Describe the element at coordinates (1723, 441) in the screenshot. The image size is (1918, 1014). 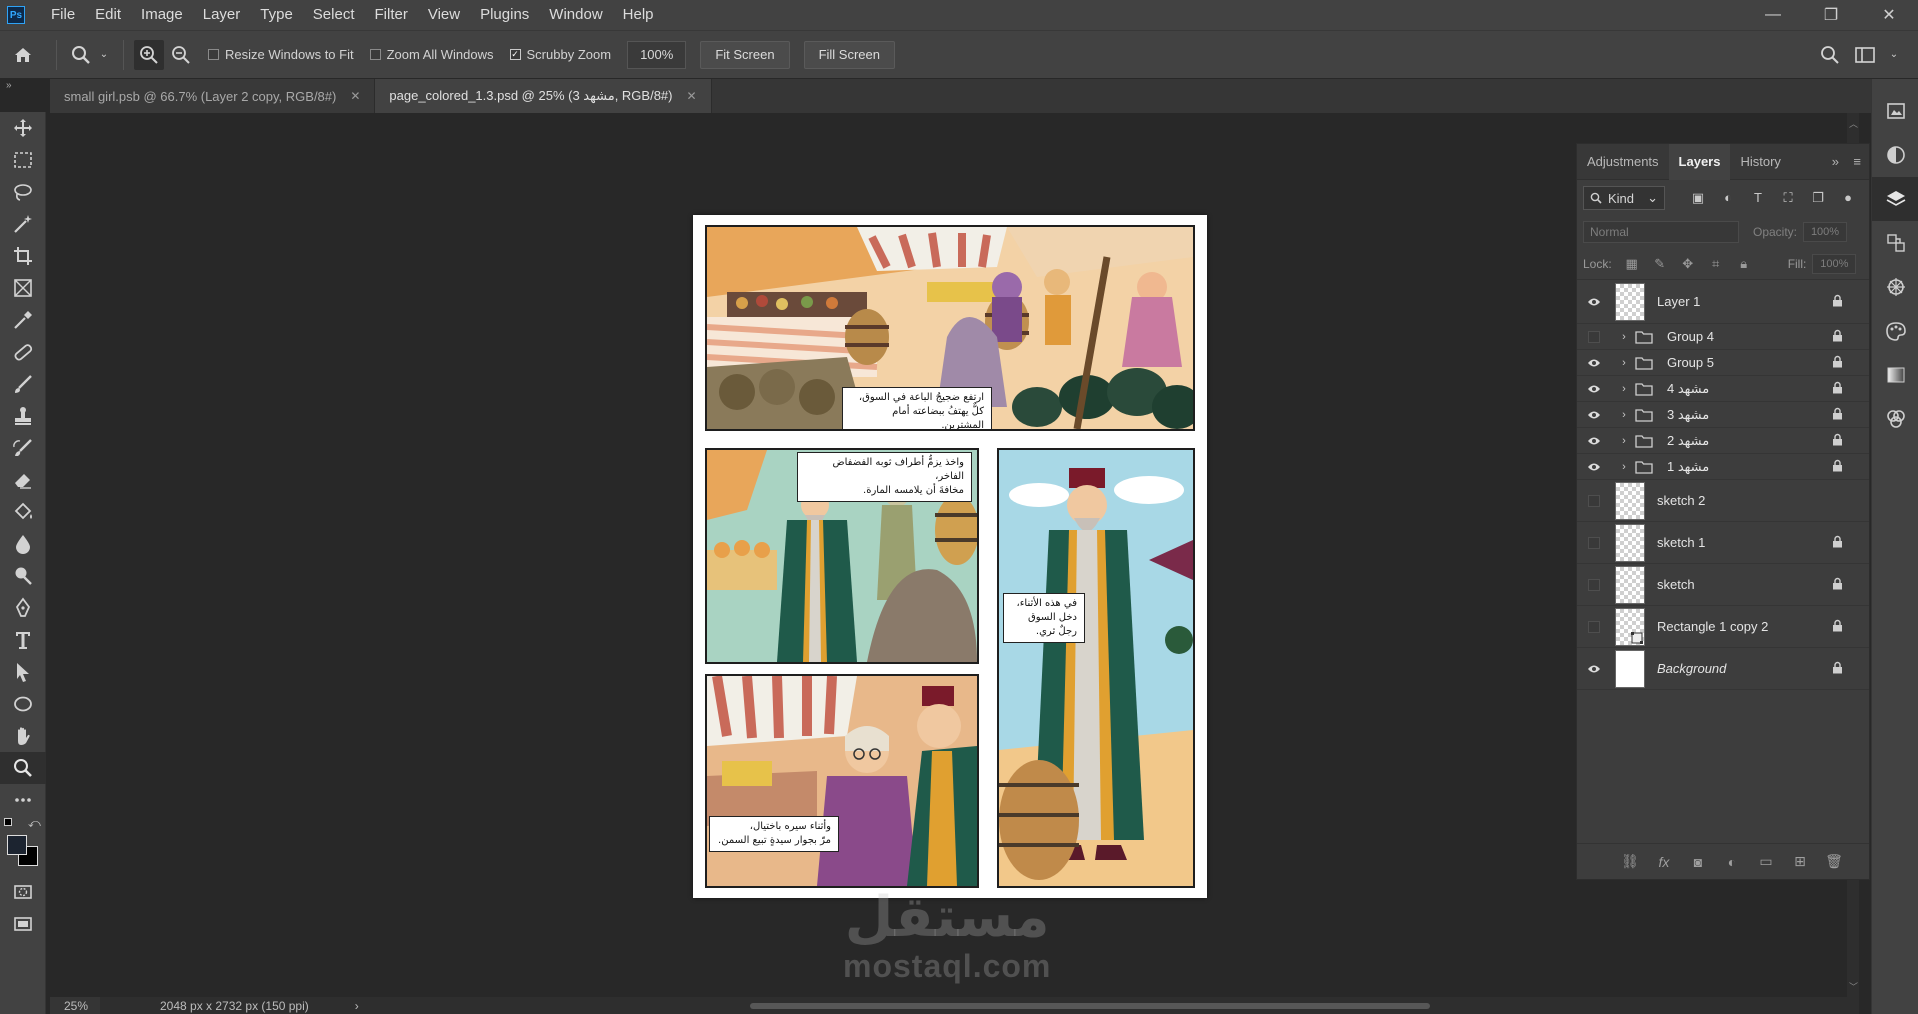
I see `layer-row: › مشهد 2` at that location.